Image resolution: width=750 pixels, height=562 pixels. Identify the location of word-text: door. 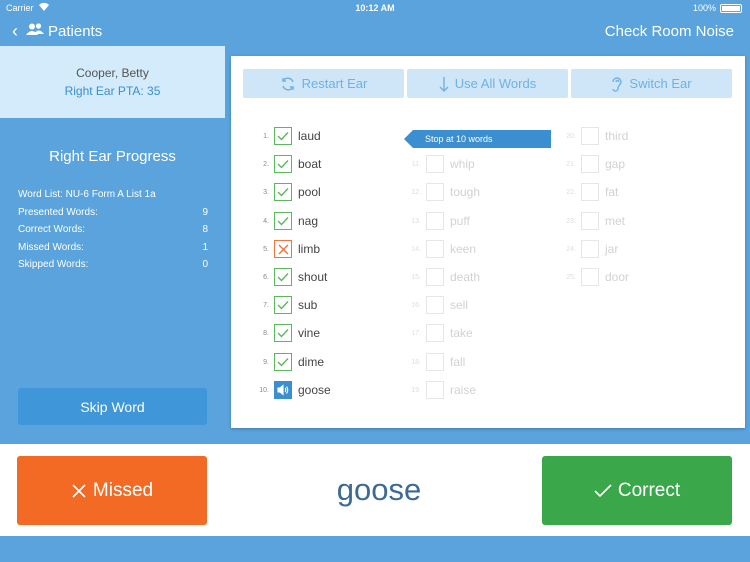
(617, 277).